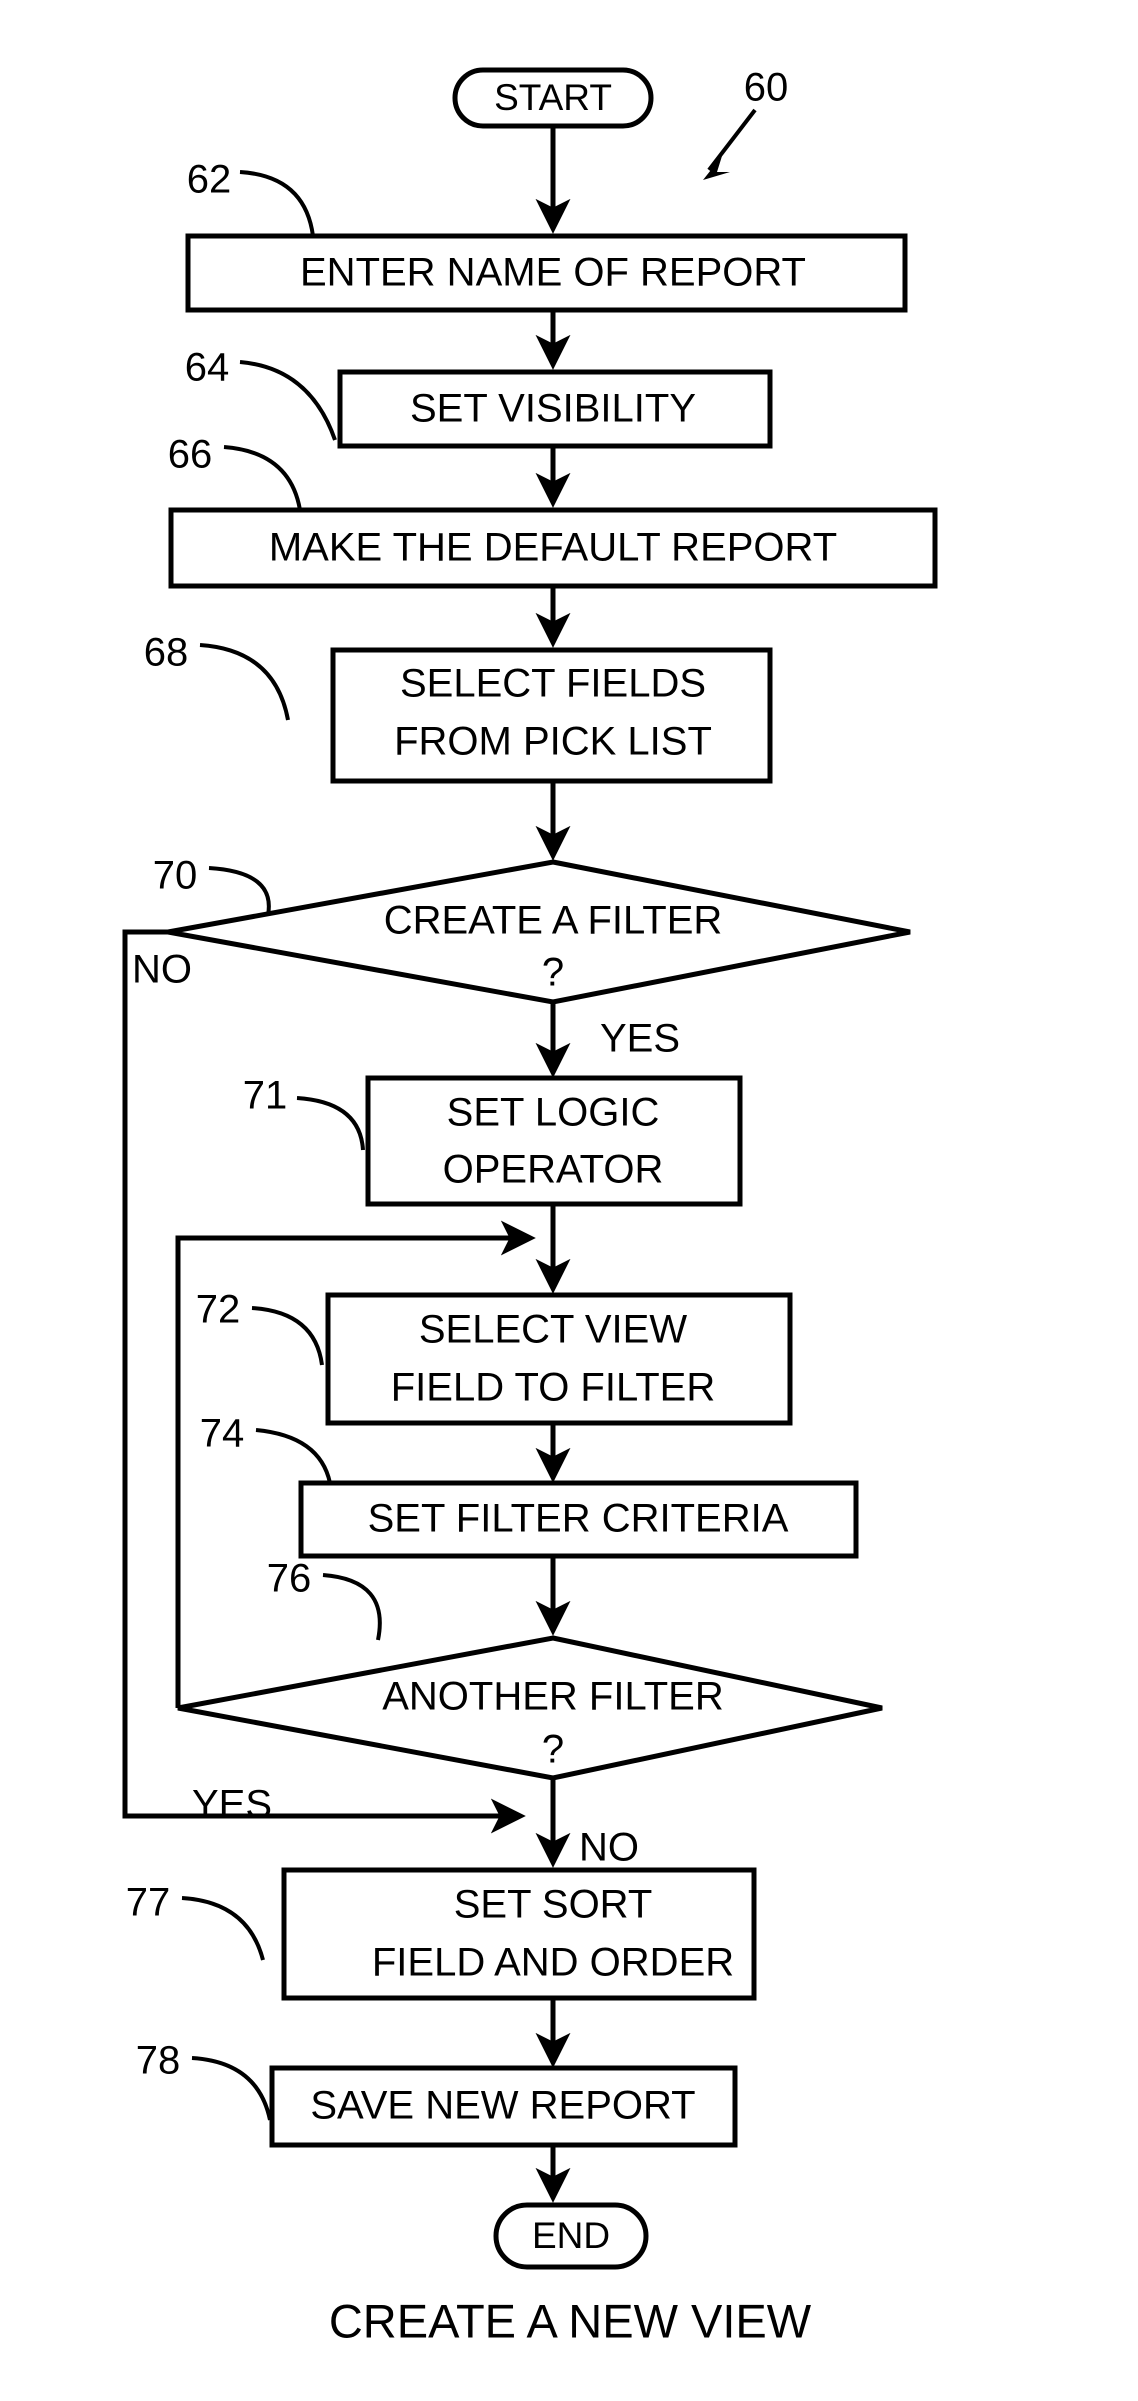 The width and height of the screenshot is (1138, 2401). I want to click on node-set-visibility-label: SET VISIBILITY, so click(553, 409).